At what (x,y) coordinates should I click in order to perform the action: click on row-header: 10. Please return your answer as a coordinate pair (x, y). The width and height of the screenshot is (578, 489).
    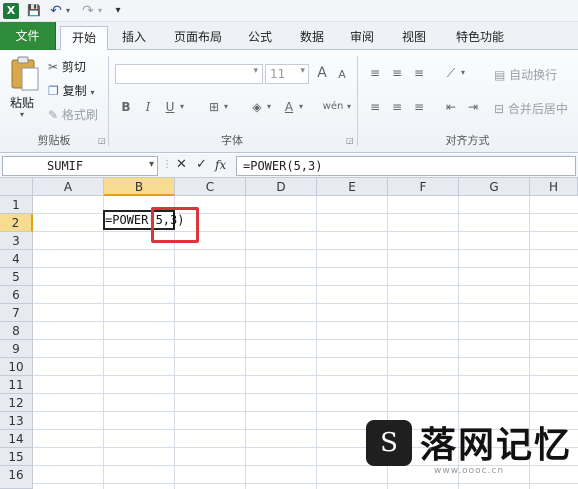
    Looking at the image, I should click on (16, 367).